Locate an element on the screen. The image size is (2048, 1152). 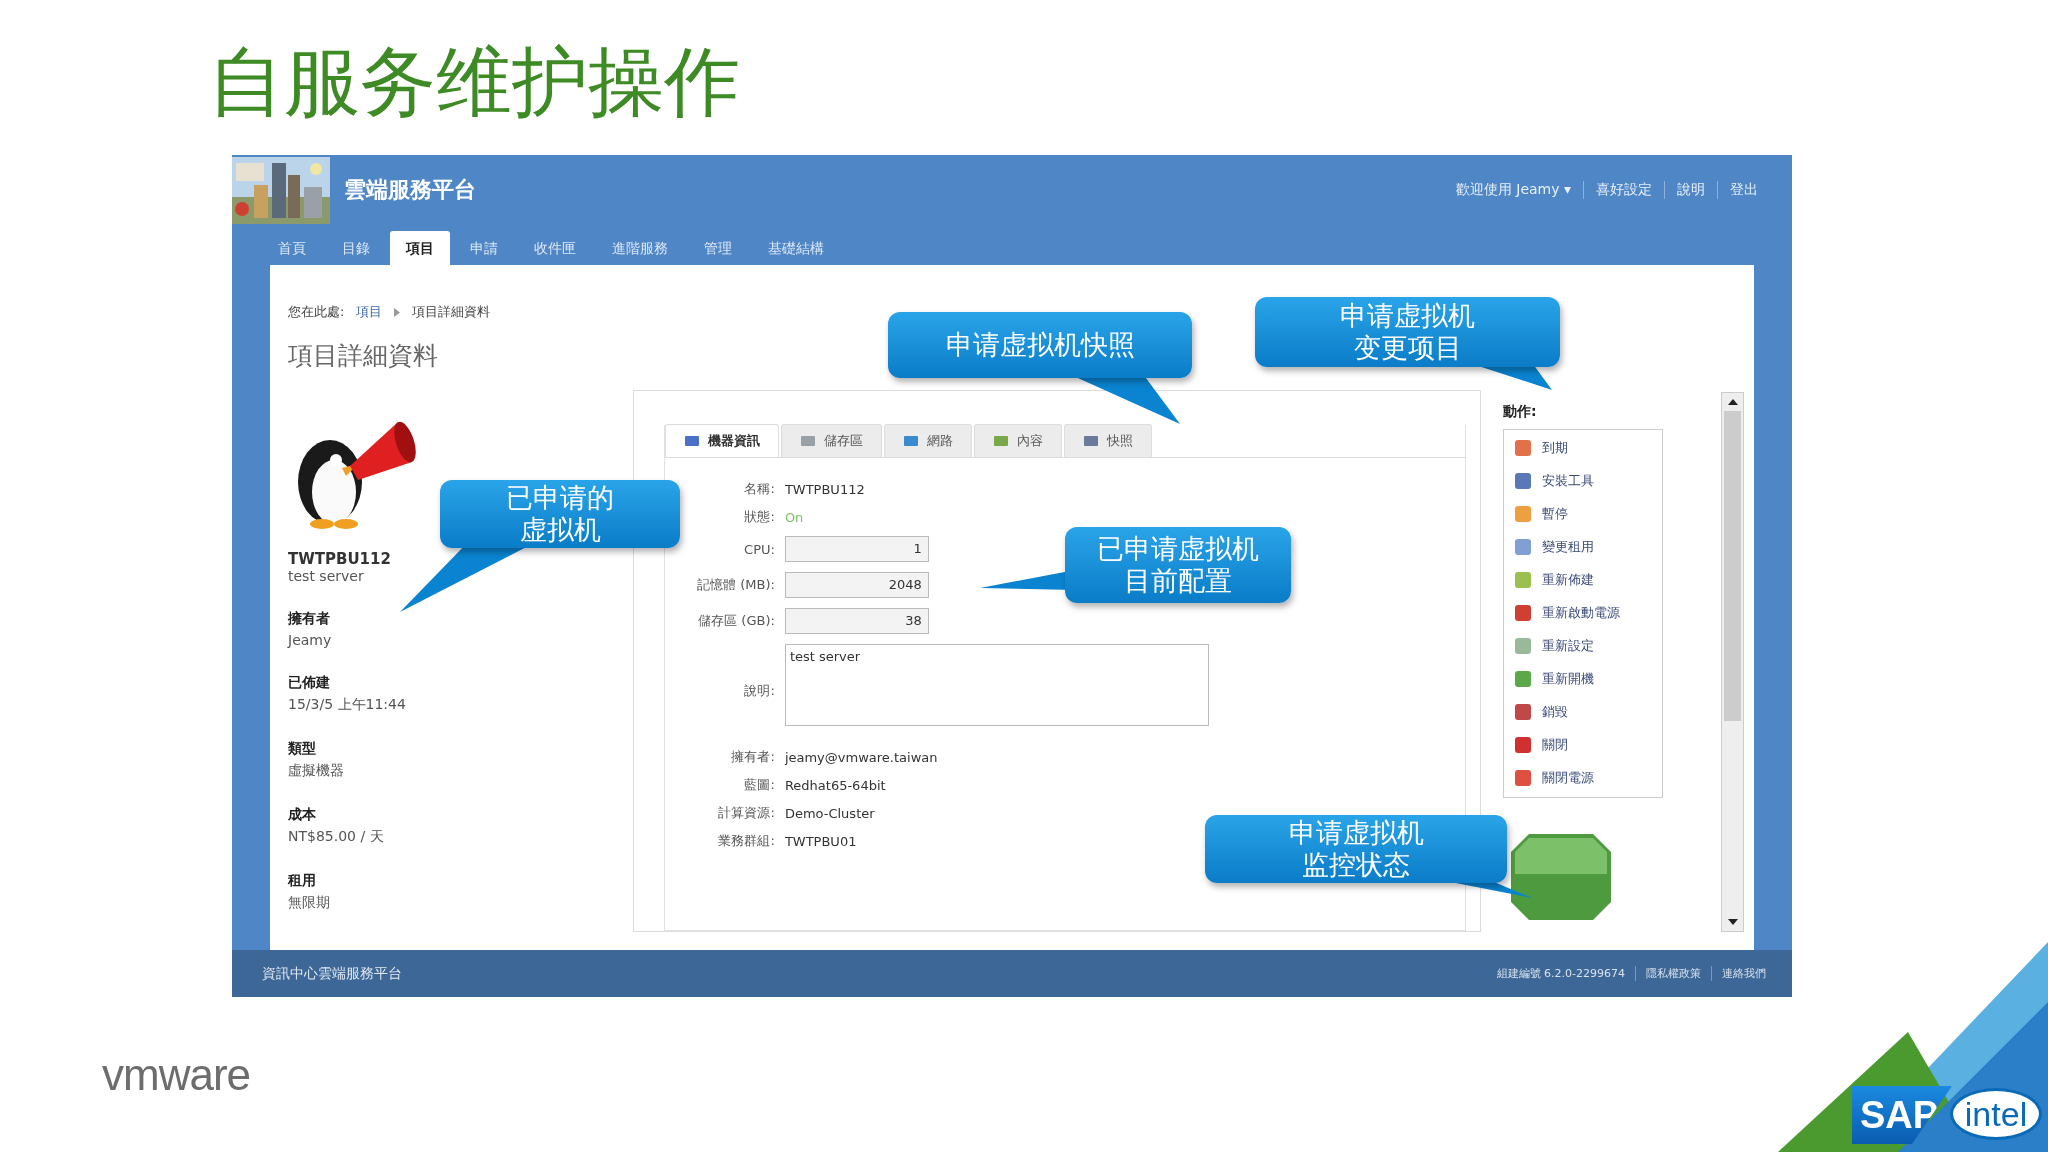
detail-tab: 快照 is located at coordinates (1107, 440).